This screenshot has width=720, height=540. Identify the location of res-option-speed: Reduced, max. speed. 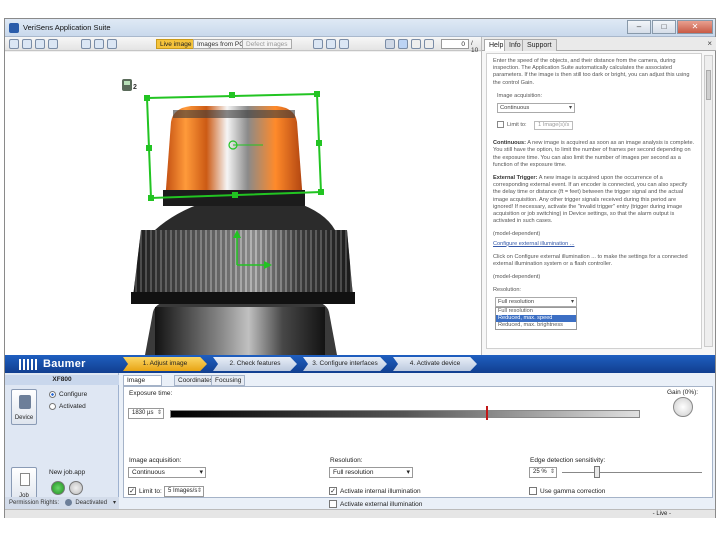
(536, 318).